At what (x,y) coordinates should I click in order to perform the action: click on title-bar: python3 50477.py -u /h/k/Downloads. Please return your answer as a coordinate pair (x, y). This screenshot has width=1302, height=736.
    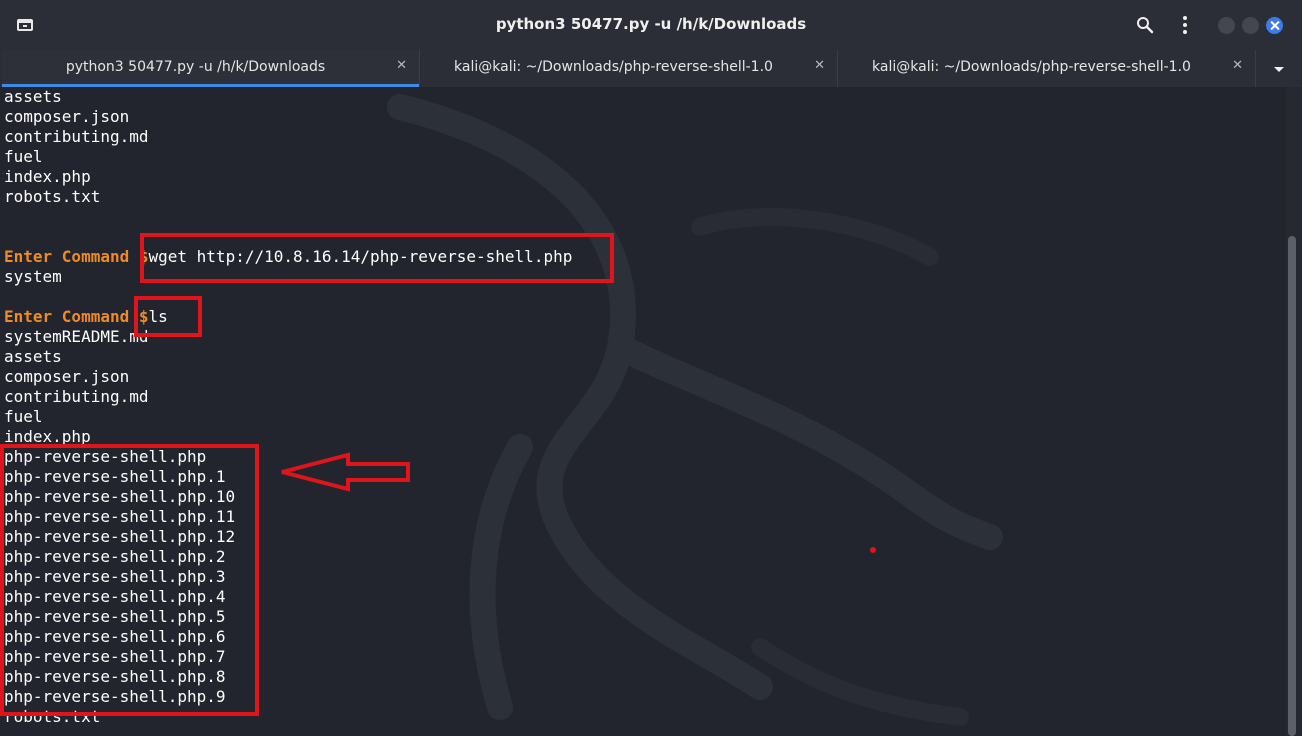
    Looking at the image, I should click on (651, 25).